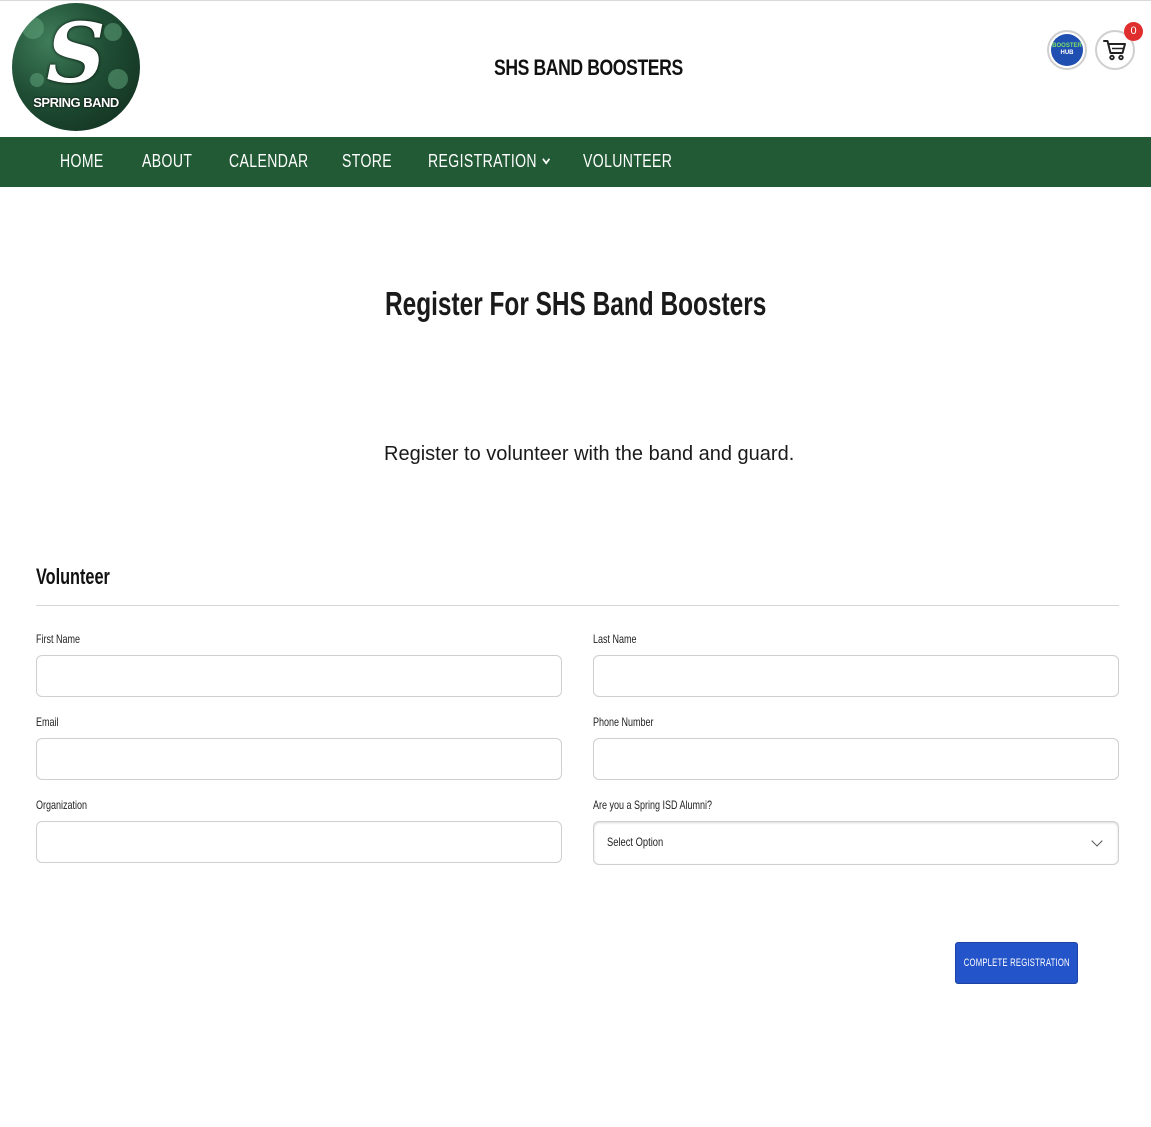 This screenshot has height=1127, width=1151. What do you see at coordinates (1133, 31) in the screenshot?
I see `cart-count-badge: 0` at bounding box center [1133, 31].